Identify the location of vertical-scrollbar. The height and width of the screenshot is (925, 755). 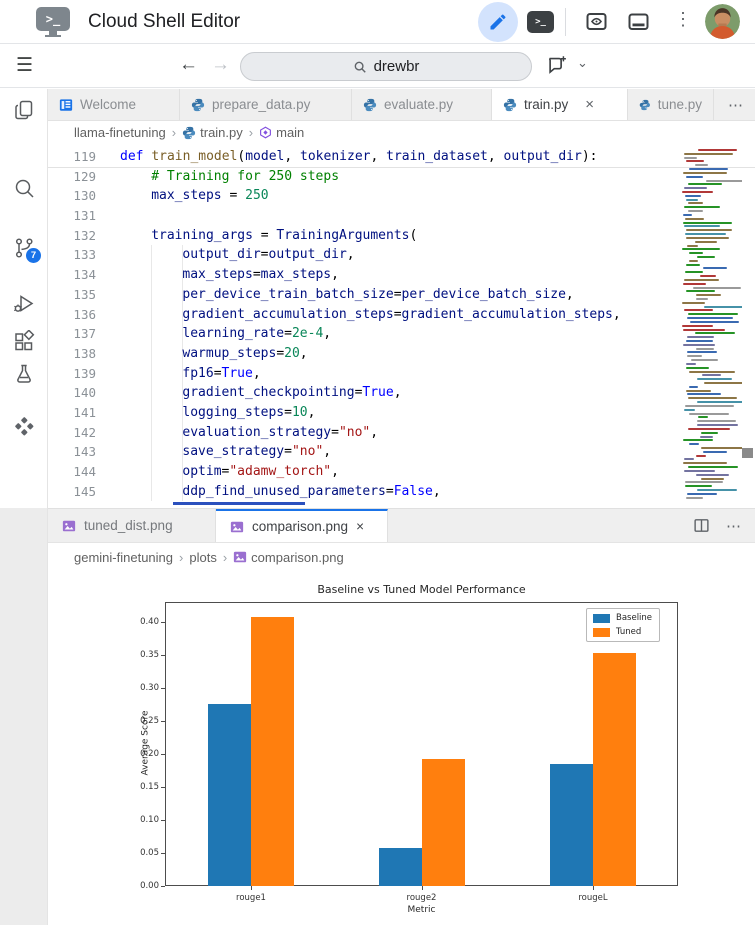
(747, 453).